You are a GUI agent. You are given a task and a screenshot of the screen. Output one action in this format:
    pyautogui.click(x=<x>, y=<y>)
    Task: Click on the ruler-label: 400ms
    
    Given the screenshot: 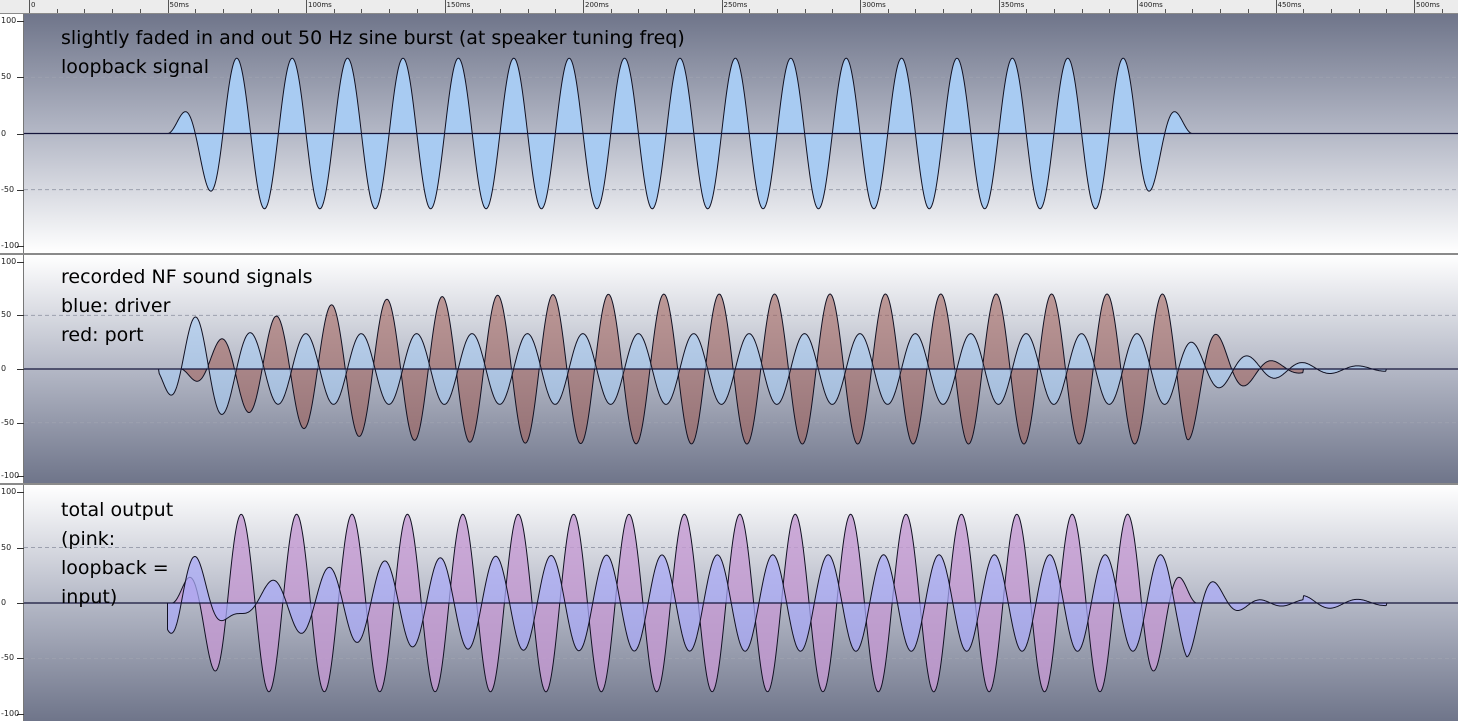 What is the action you would take?
    pyautogui.click(x=1151, y=5)
    